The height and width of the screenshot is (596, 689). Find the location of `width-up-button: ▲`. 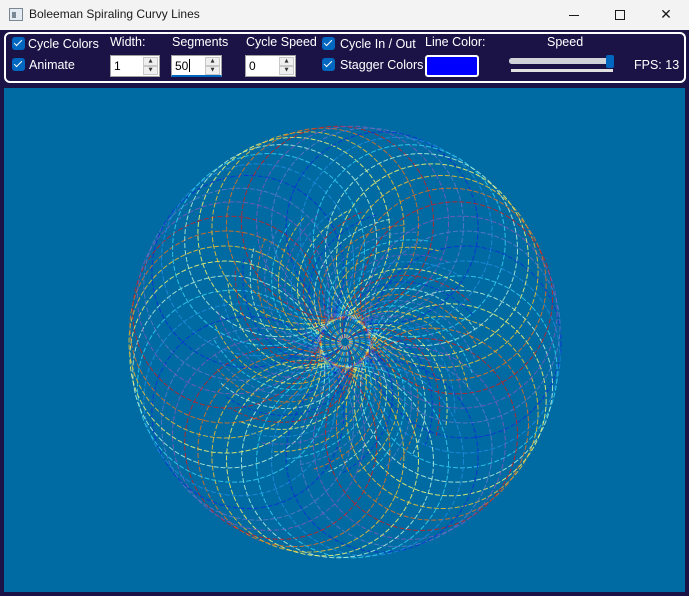

width-up-button: ▲ is located at coordinates (150, 61).